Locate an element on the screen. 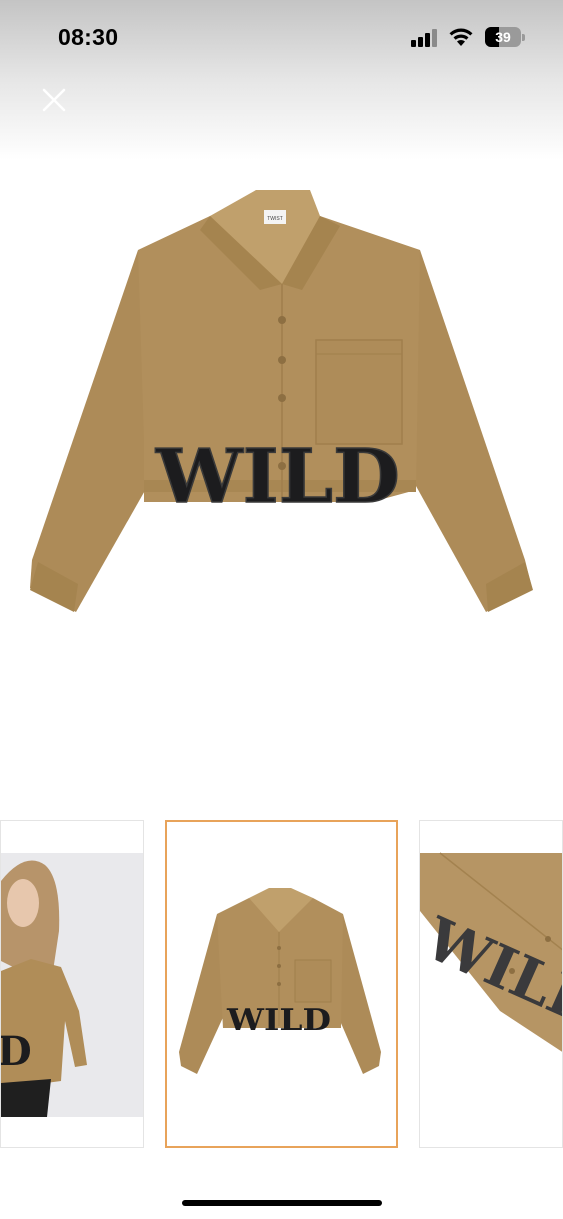 This screenshot has height=1219, width=563. thumbnail-model-photo: D is located at coordinates (72, 984).